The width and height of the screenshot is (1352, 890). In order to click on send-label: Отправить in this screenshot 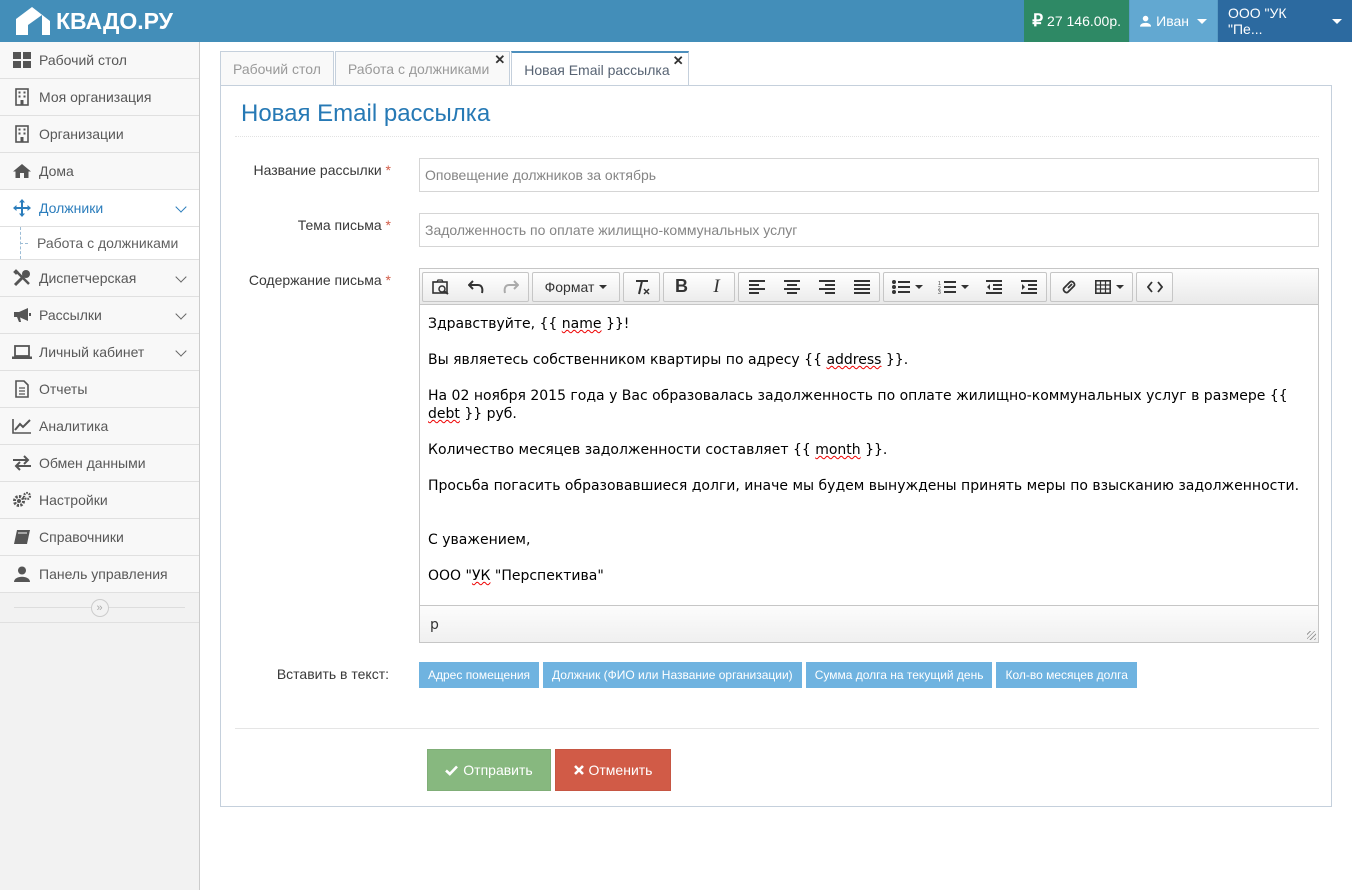, I will do `click(498, 770)`.